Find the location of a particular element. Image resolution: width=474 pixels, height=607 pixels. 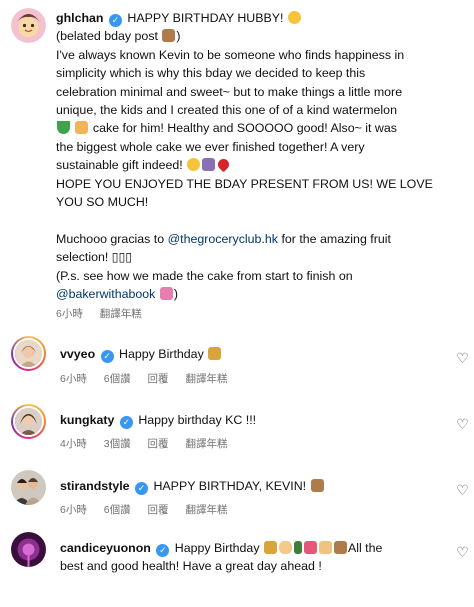

commenter-username: candiceyuonon is located at coordinates (105, 548).